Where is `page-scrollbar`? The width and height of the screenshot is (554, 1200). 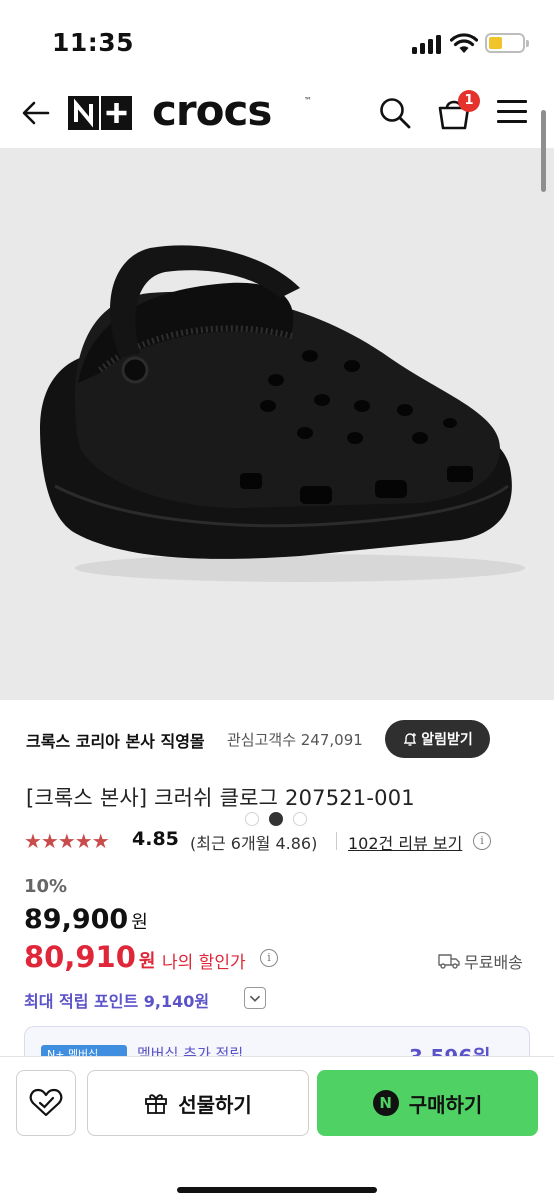 page-scrollbar is located at coordinates (543, 151).